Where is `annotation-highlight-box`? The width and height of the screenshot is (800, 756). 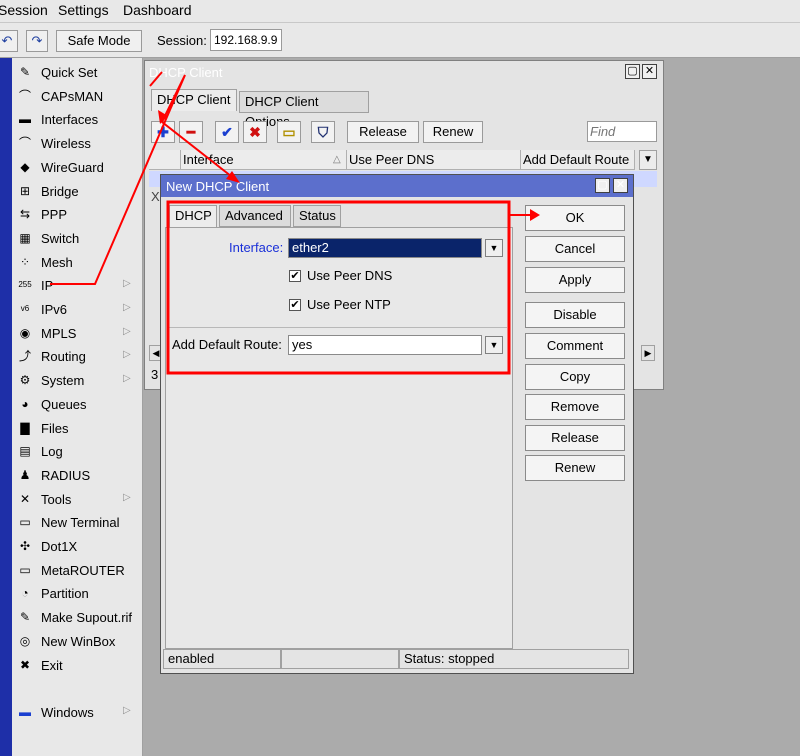
annotation-highlight-box is located at coordinates (338, 287).